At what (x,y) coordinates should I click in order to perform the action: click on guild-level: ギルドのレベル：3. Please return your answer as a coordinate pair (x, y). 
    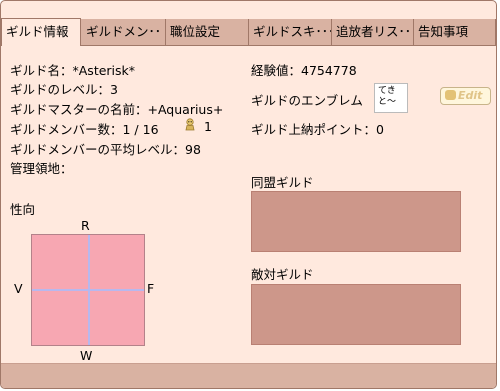
    Looking at the image, I should click on (64, 89).